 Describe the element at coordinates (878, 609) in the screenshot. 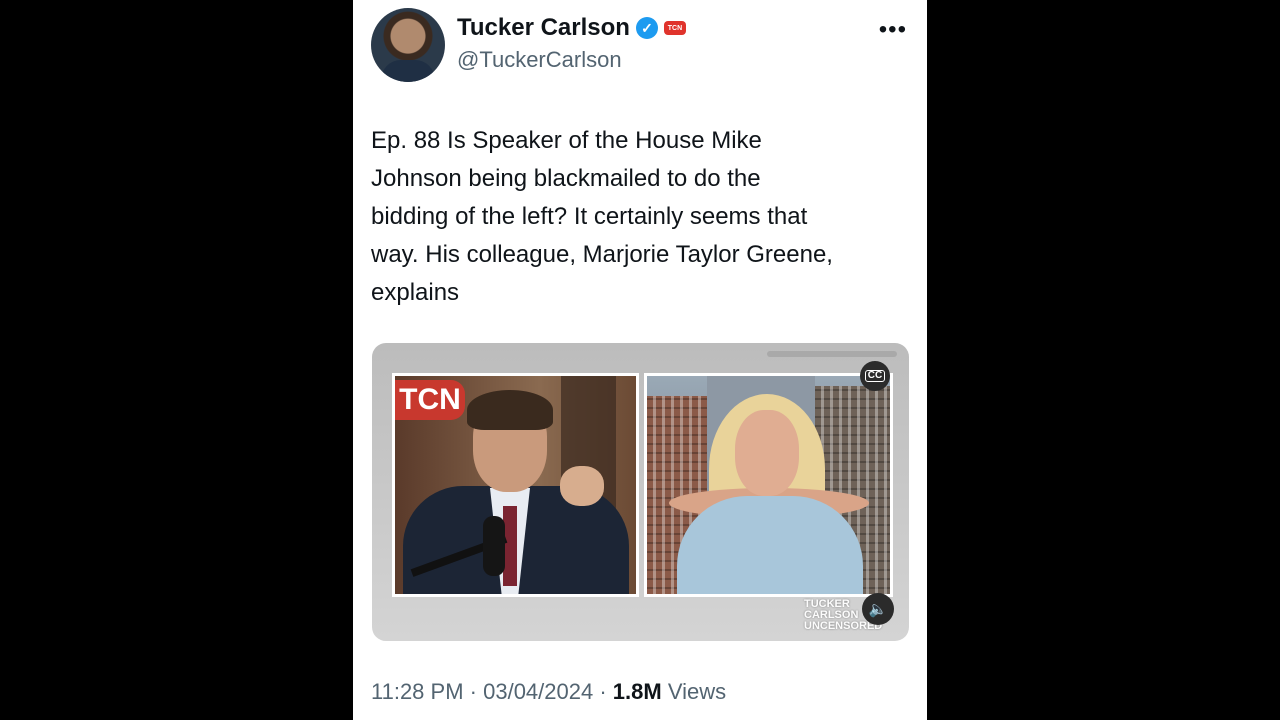

I see `volume-icon: 🔈` at that location.